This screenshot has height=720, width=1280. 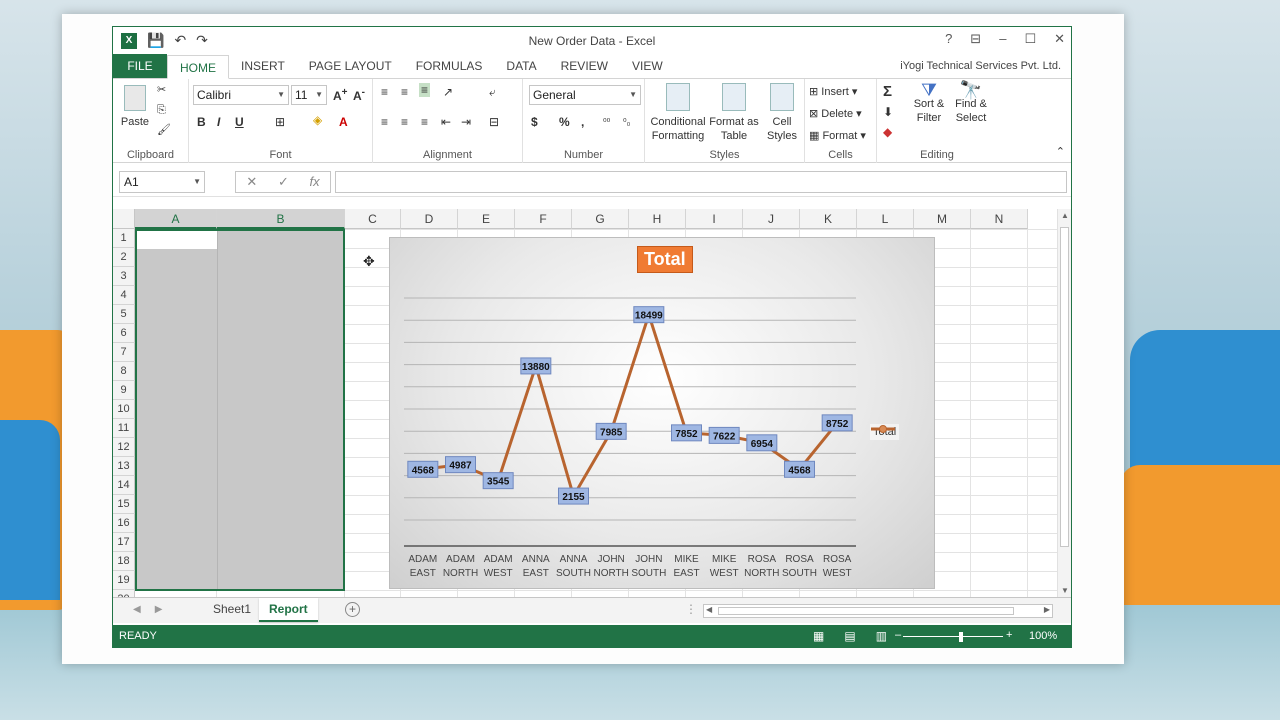 What do you see at coordinates (948, 39) in the screenshot?
I see `help-icon: ?` at bounding box center [948, 39].